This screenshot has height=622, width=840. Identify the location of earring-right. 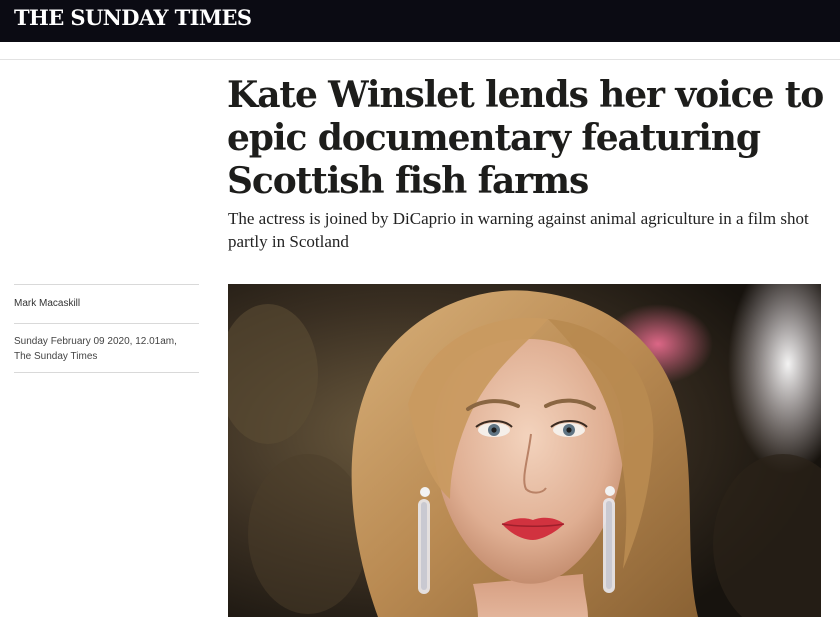
(609, 539).